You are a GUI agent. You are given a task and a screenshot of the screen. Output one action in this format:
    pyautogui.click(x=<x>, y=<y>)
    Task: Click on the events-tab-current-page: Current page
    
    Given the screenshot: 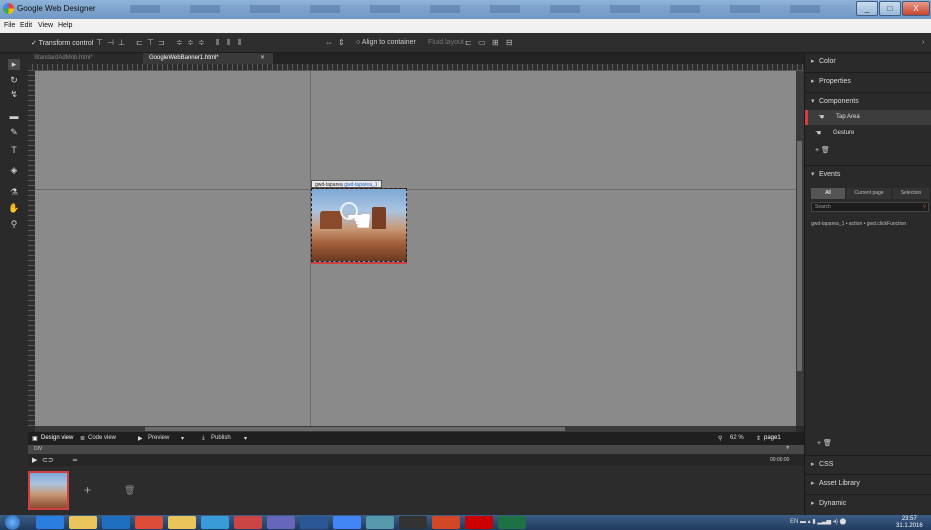 What is the action you would take?
    pyautogui.click(x=869, y=193)
    